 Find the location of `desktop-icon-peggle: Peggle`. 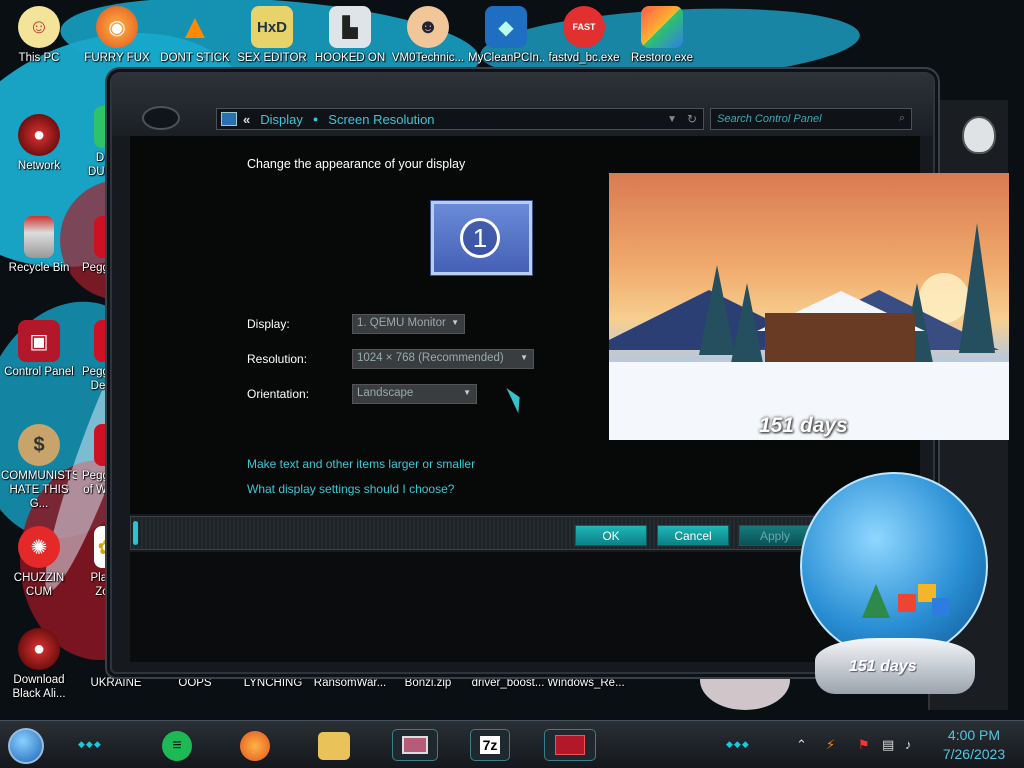

desktop-icon-peggle: Peggle is located at coordinates (93, 245).